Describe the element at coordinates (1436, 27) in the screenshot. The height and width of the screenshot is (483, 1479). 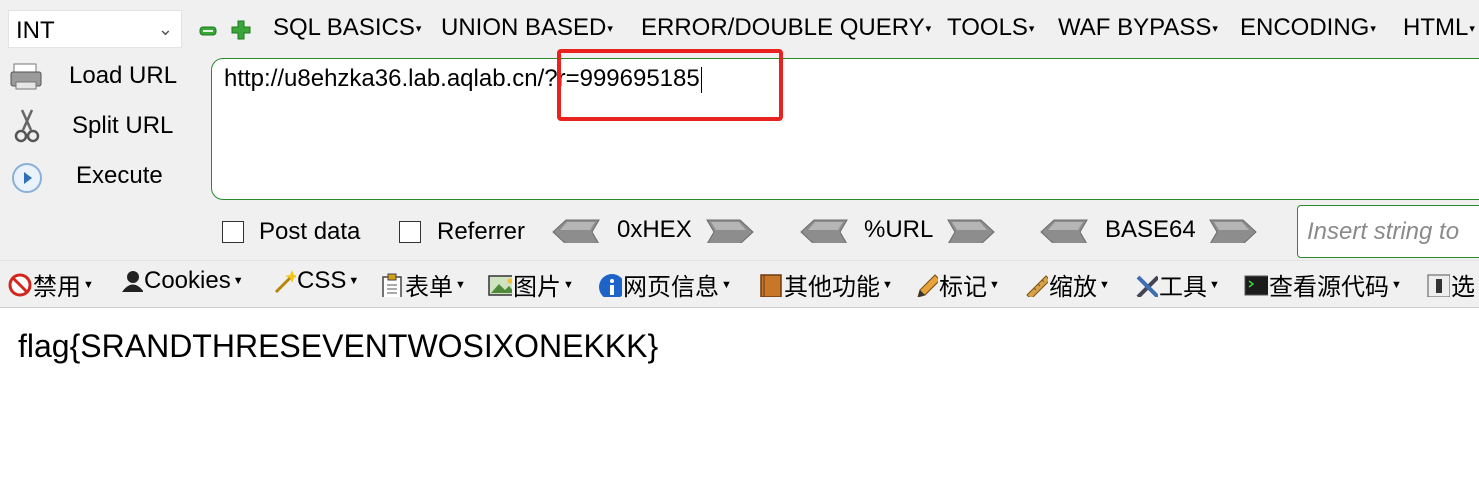
I see `menu-label: HTML` at that location.